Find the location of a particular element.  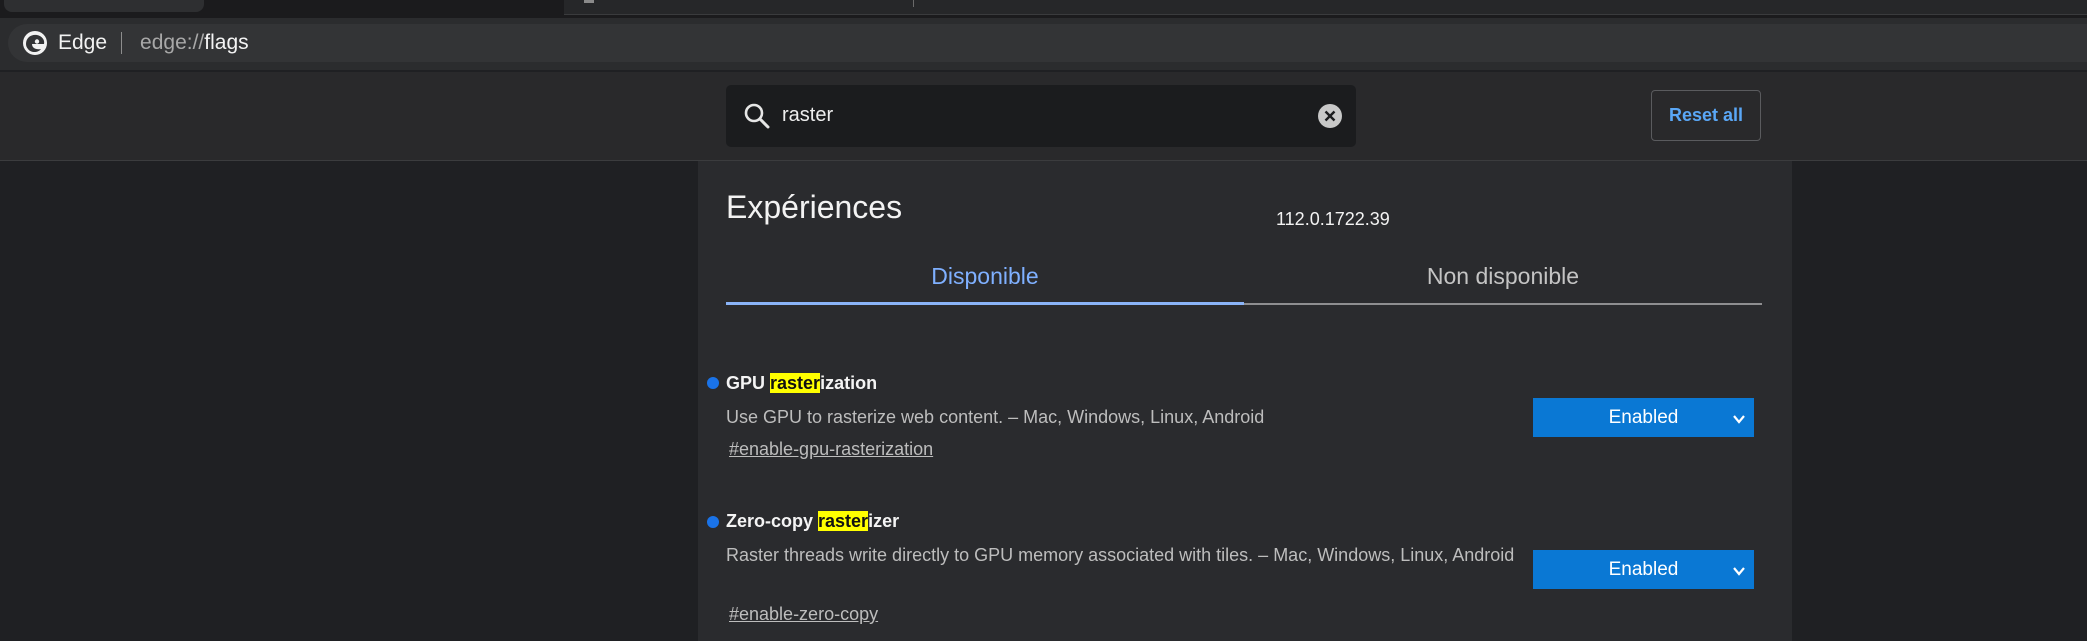

flag-name-suffix: ization is located at coordinates (849, 383).